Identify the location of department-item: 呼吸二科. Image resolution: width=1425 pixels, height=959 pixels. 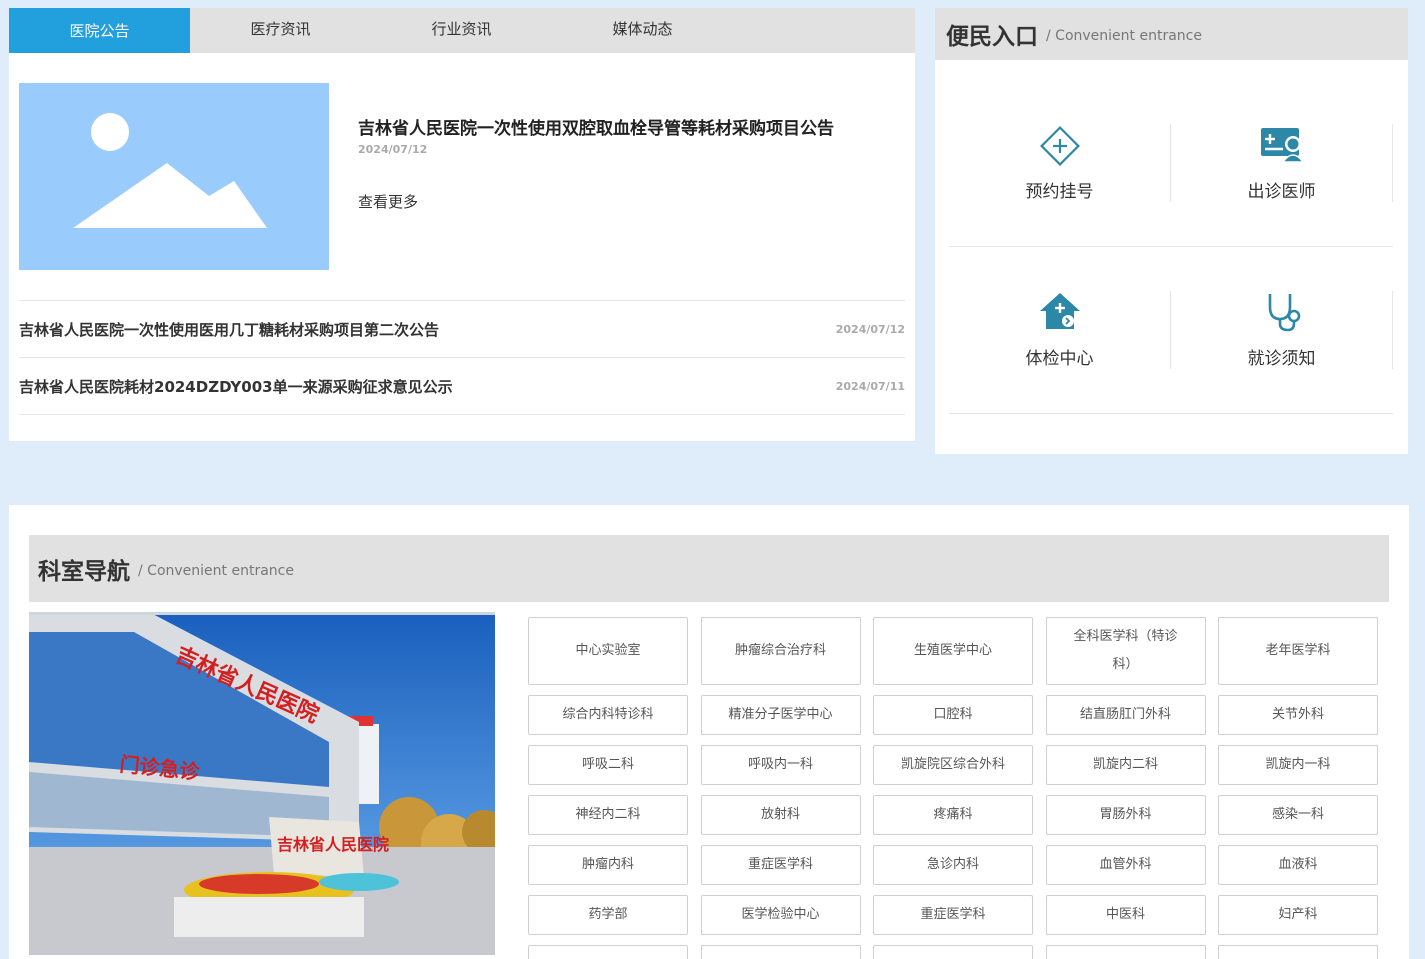
(608, 765).